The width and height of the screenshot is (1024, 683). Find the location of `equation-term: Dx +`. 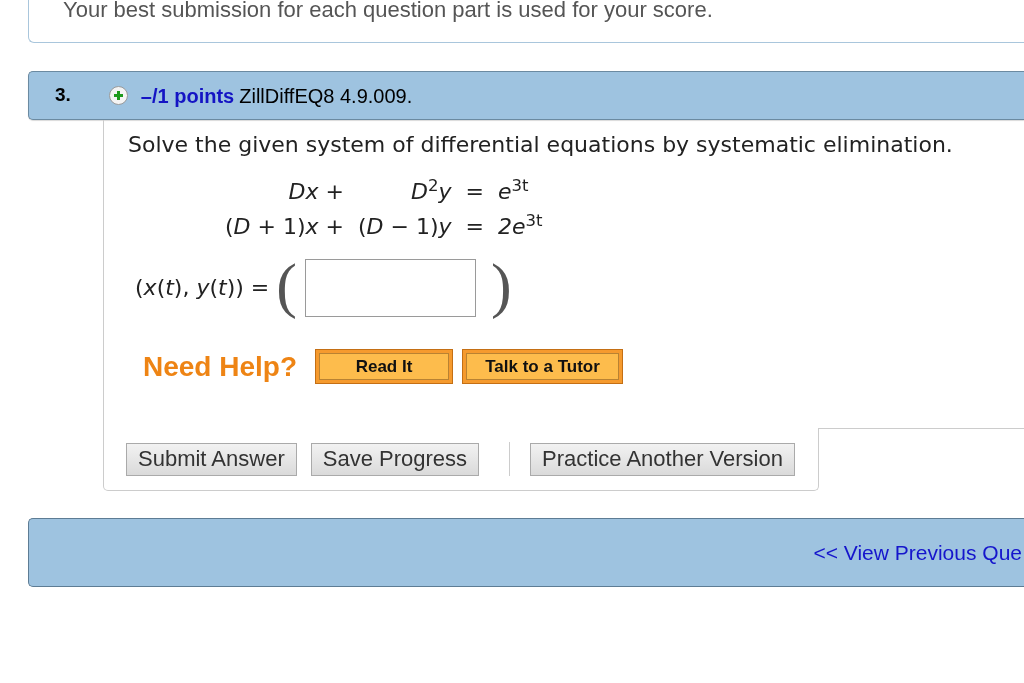

equation-term: Dx + is located at coordinates (316, 192).